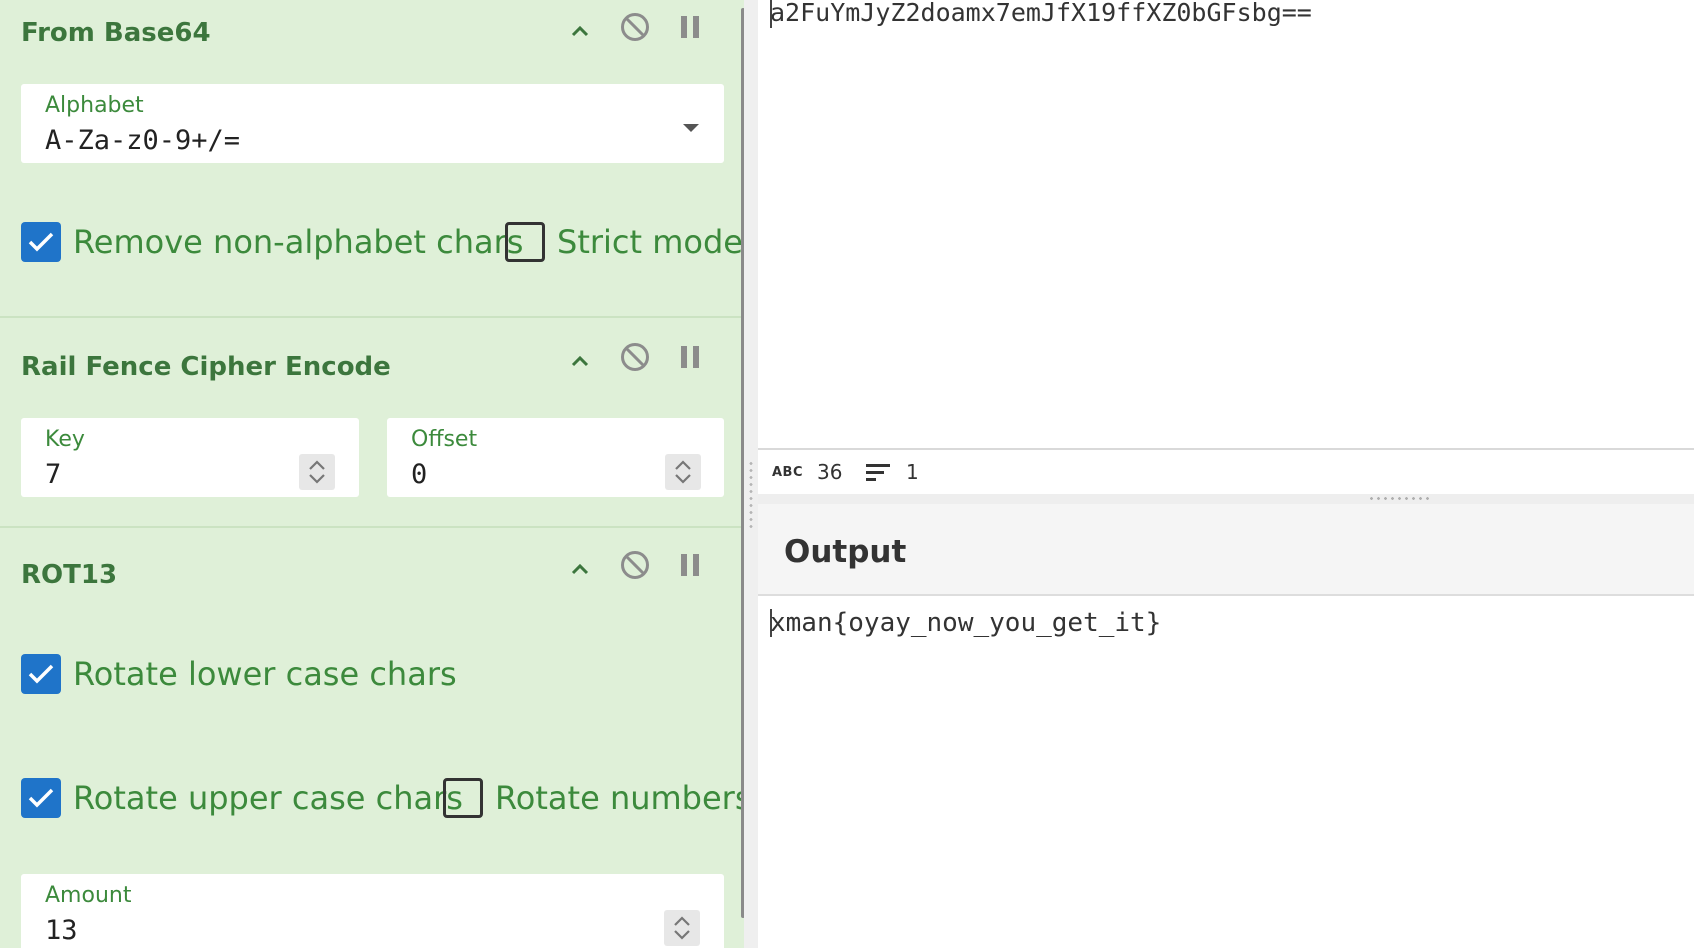 The width and height of the screenshot is (1694, 948). I want to click on output-header: Output, so click(1226, 550).